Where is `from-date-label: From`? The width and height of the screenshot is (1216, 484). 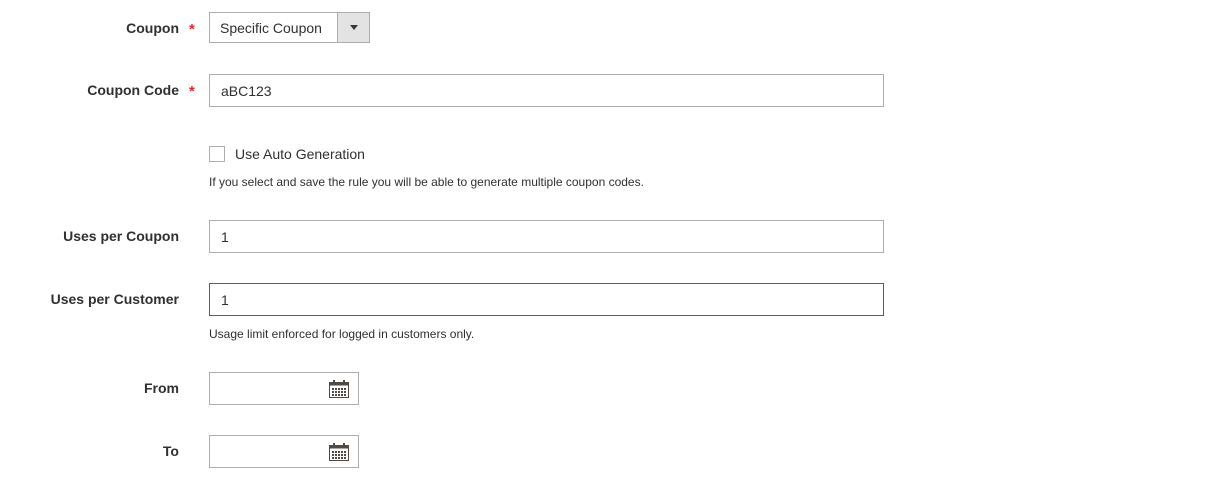
from-date-label: From is located at coordinates (161, 388).